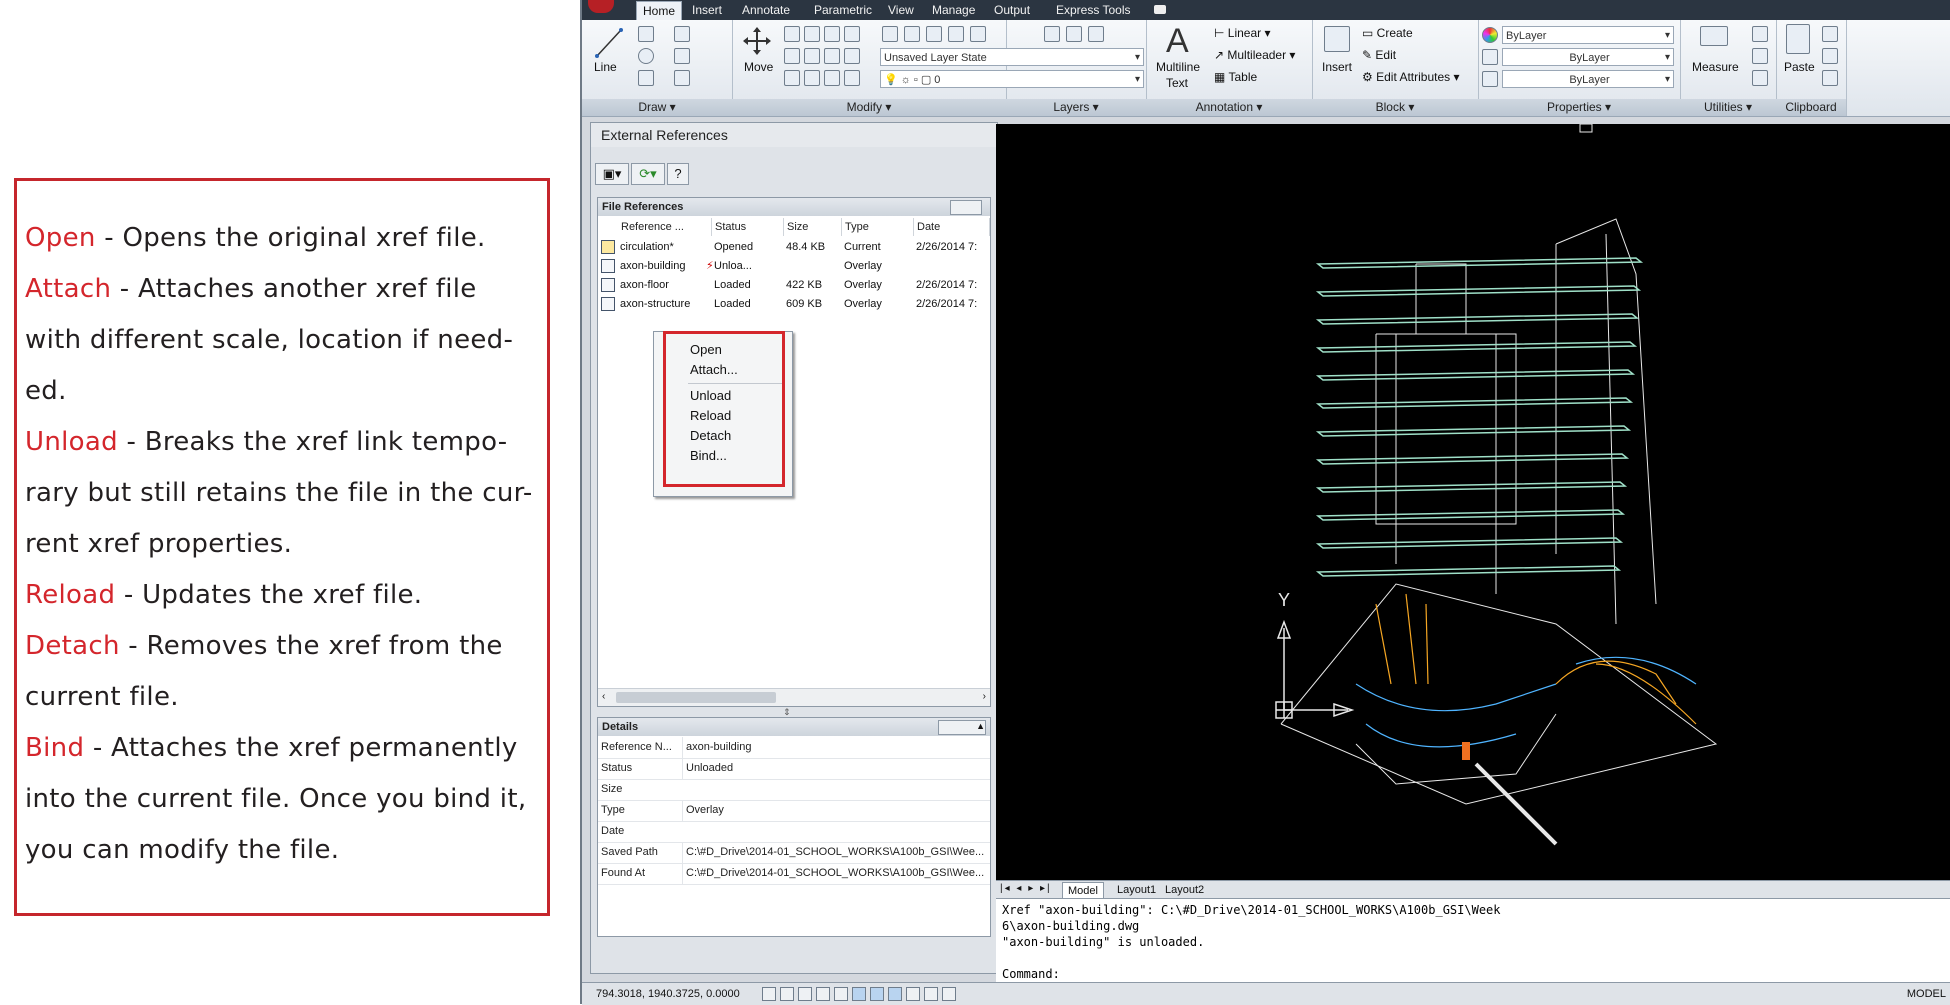 The width and height of the screenshot is (1950, 1005). Describe the element at coordinates (984, 696) in the screenshot. I see `scroll-right-icon: ›` at that location.